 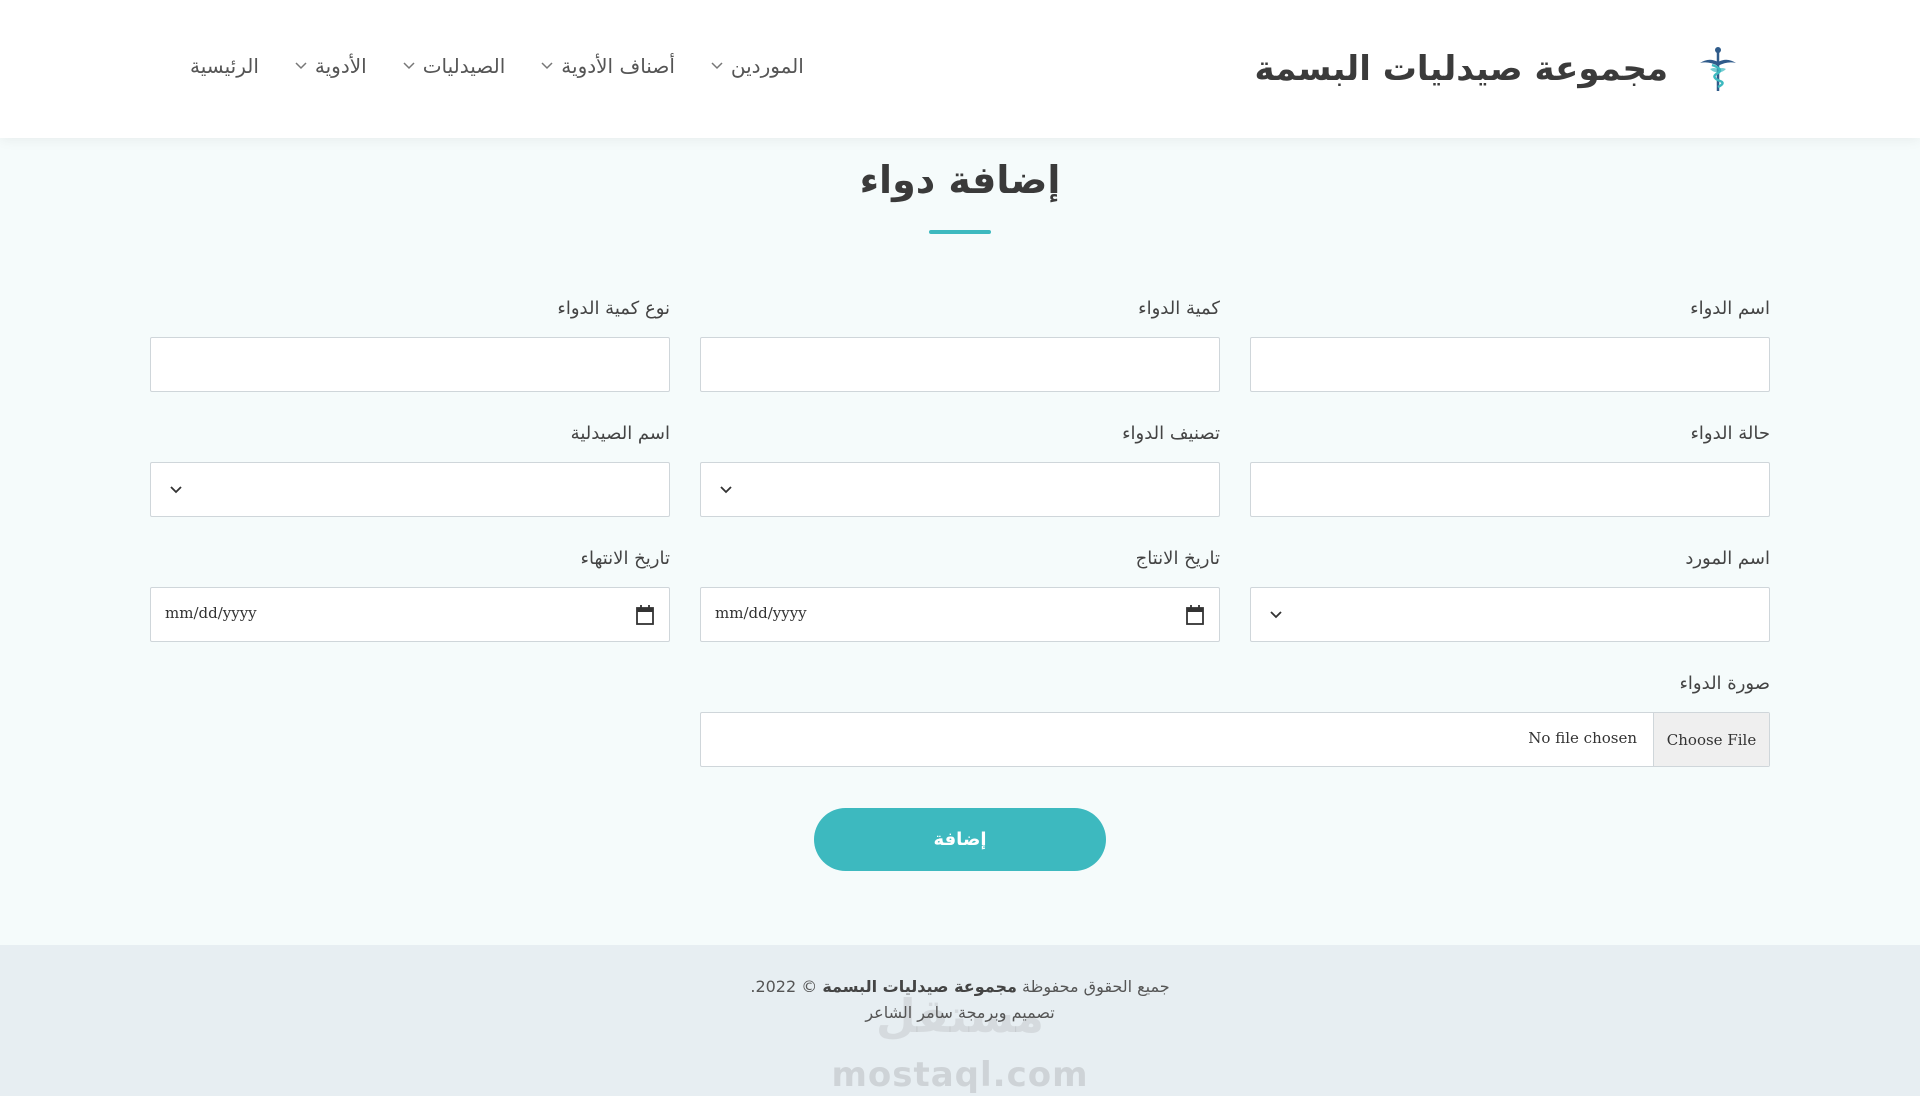 What do you see at coordinates (1582, 738) in the screenshot?
I see `file-status: No file chosen` at bounding box center [1582, 738].